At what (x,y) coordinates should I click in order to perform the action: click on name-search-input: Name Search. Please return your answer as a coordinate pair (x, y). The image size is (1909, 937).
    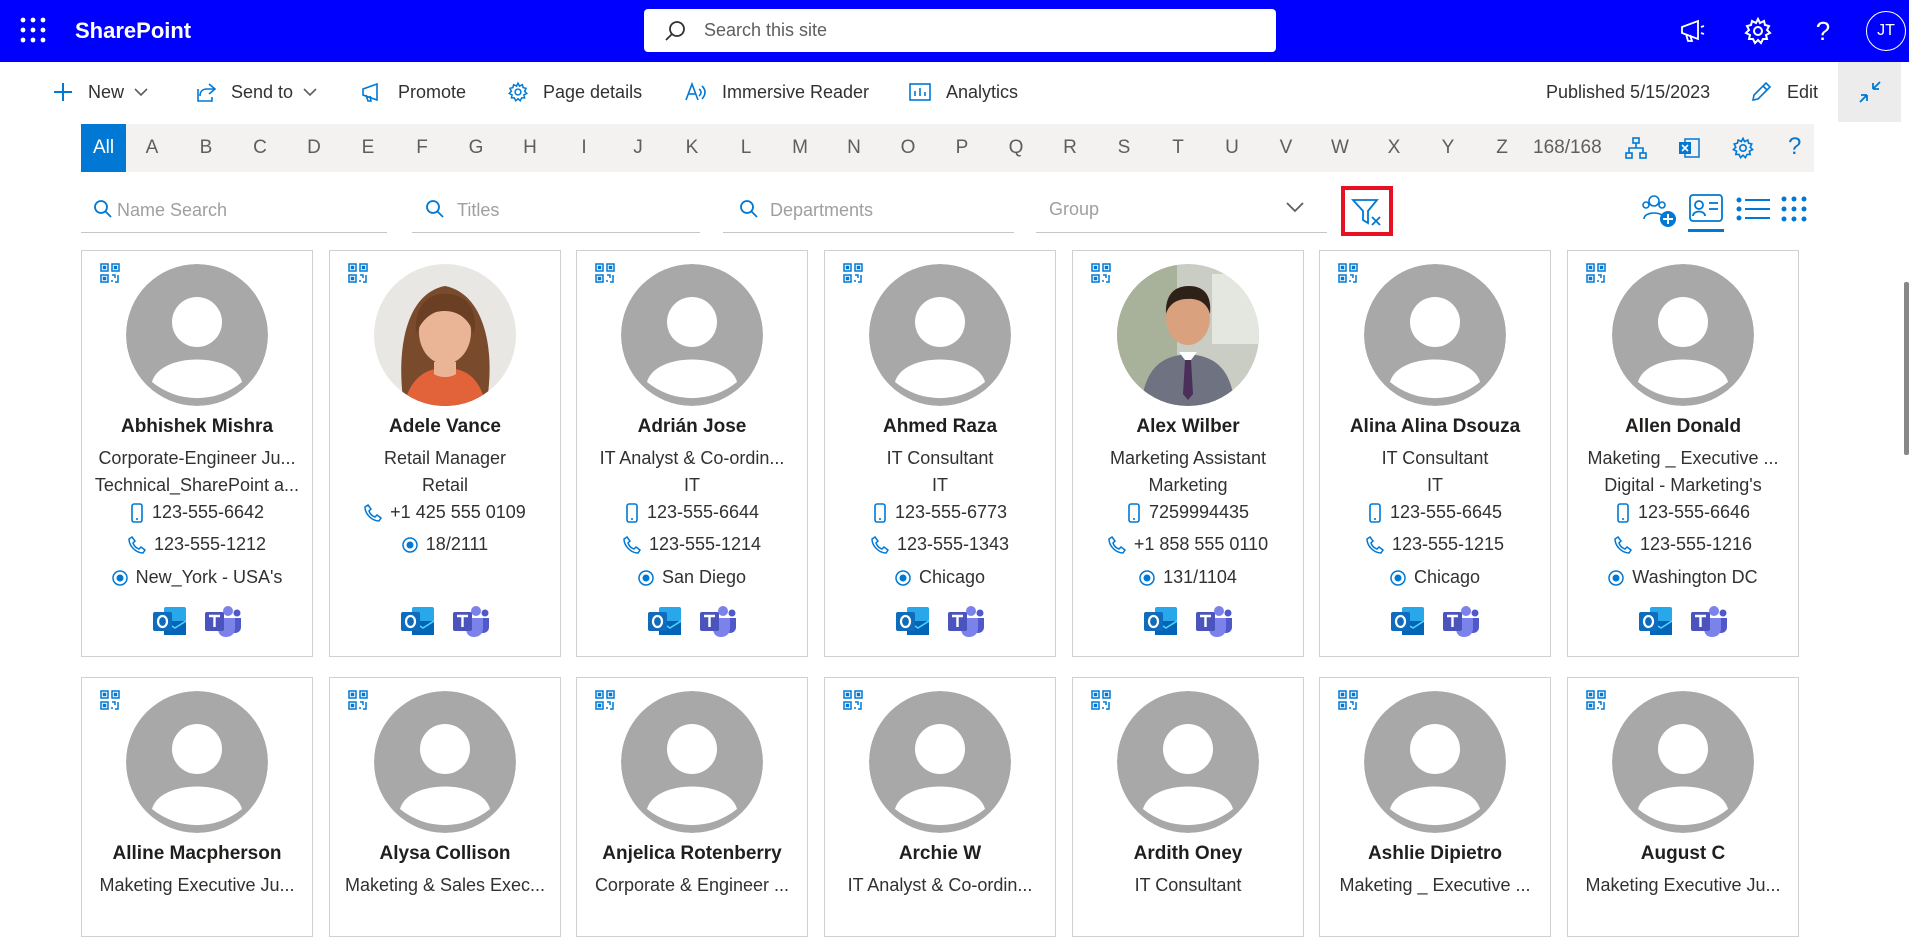
    Looking at the image, I should click on (234, 210).